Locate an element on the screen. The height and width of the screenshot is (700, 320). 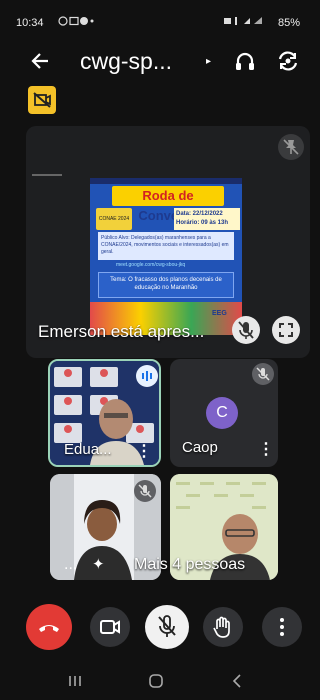
slide-title: Roda de Conversa is located at coordinates (168, 204).